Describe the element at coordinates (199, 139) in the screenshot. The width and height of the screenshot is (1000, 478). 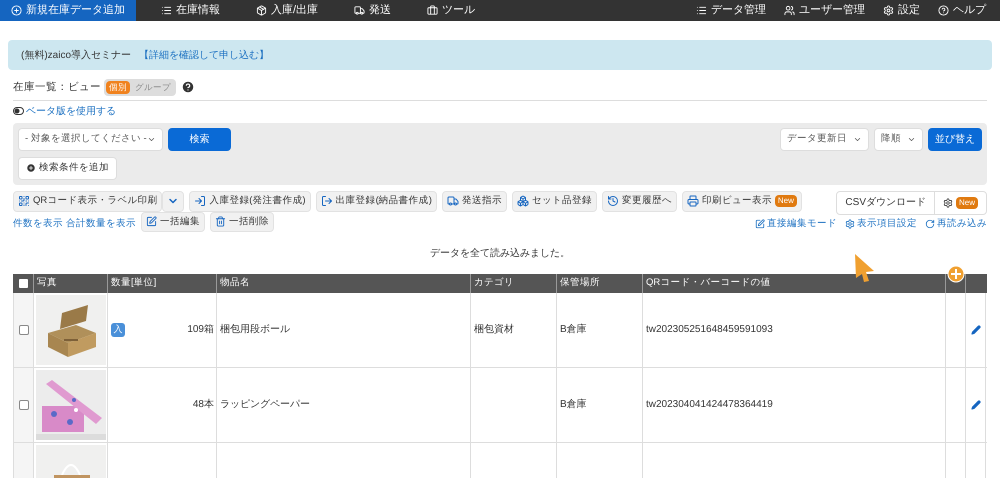
I see `search-button: 検索` at that location.